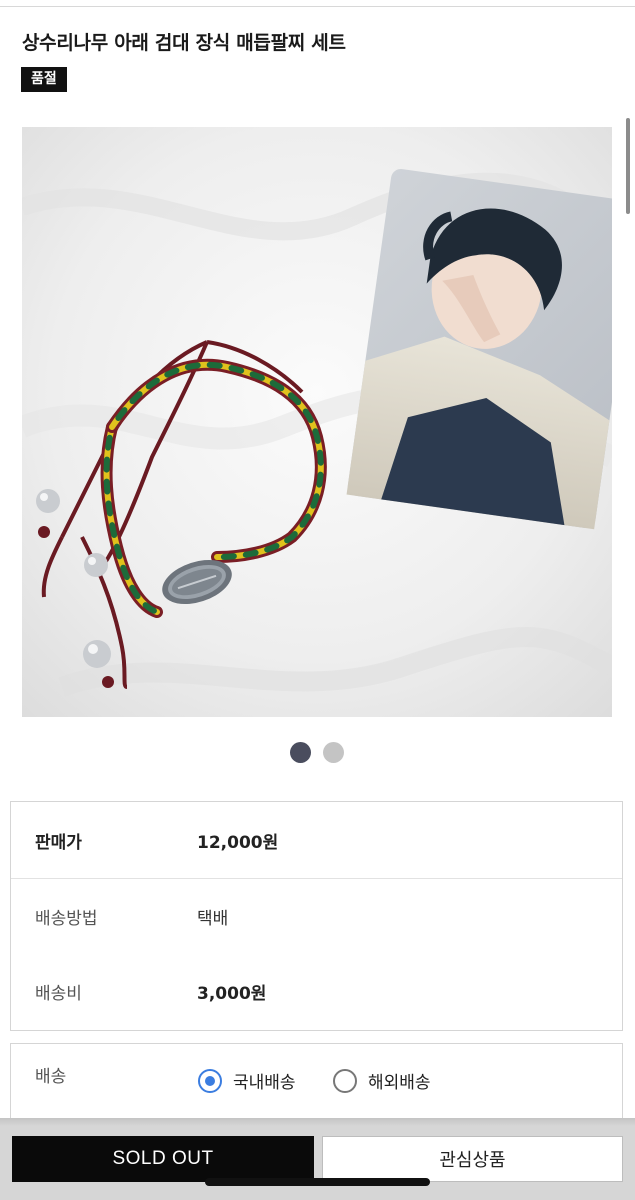  I want to click on top-divider, so click(317, 6).